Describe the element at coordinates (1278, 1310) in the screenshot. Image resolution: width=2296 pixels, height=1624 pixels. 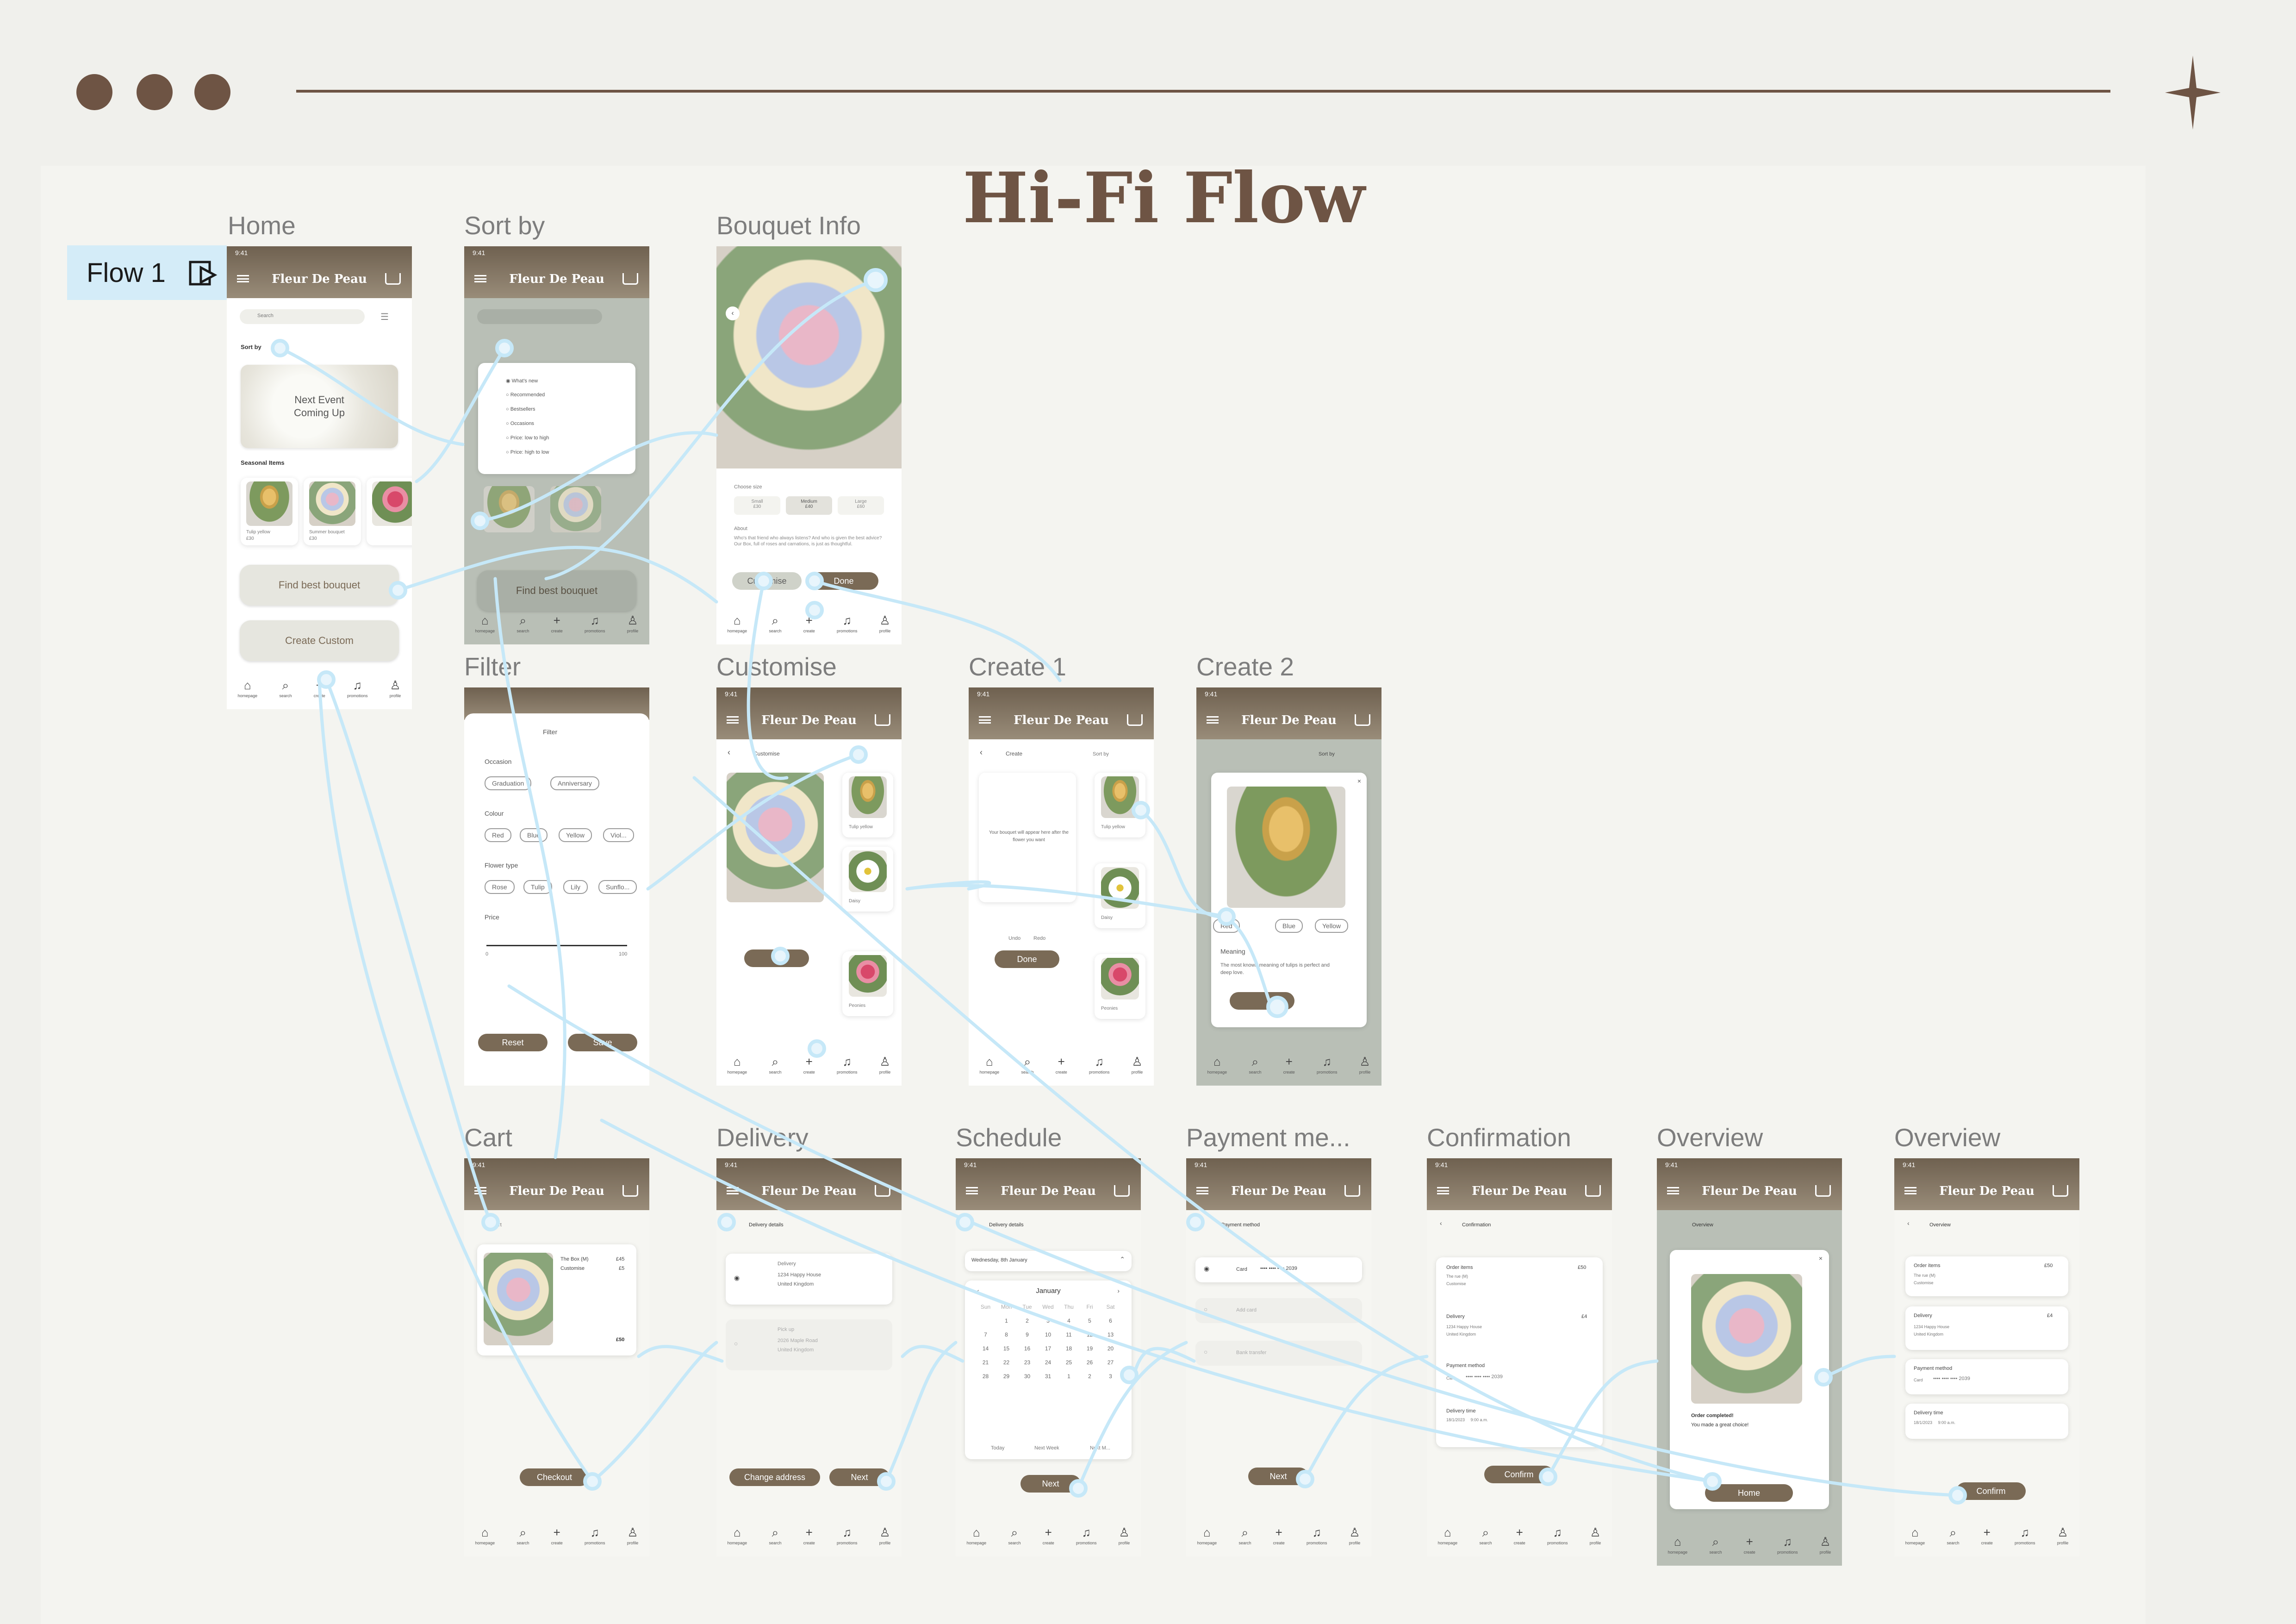
I see `add-card-option: ○ Add card` at that location.